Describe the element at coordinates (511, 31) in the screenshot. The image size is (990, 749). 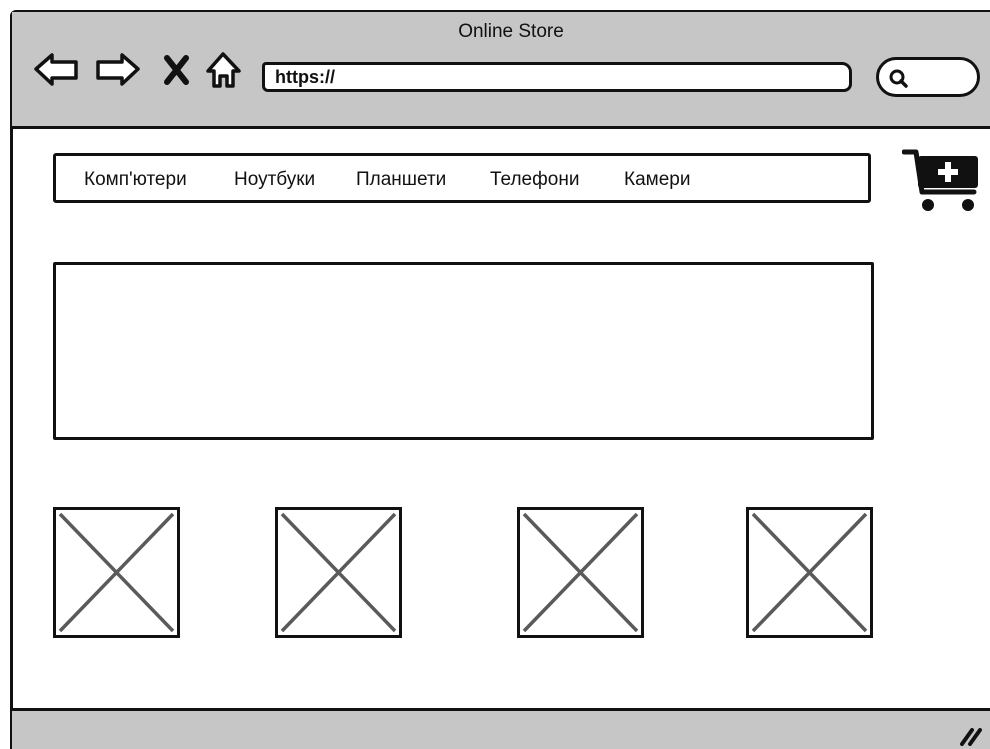
I see `window-title: Online Store` at that location.